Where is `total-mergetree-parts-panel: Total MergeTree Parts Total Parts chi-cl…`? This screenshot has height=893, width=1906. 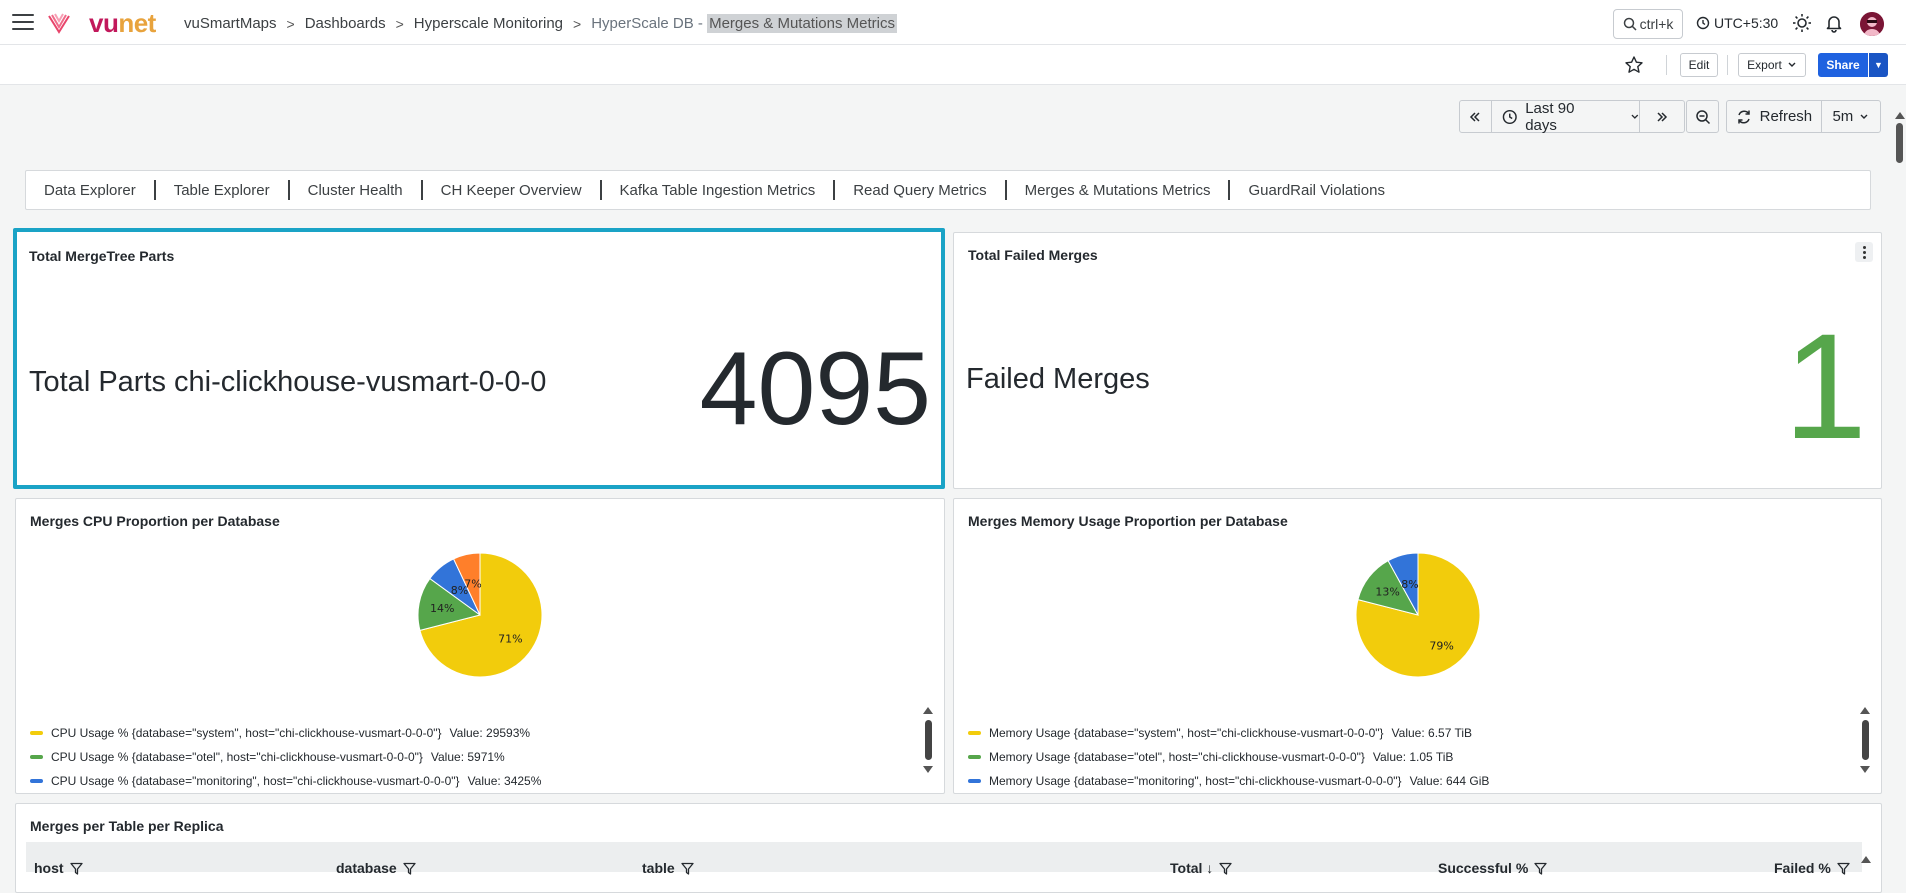
total-mergetree-parts-panel: Total MergeTree Parts Total Parts chi-cl… is located at coordinates (479, 358).